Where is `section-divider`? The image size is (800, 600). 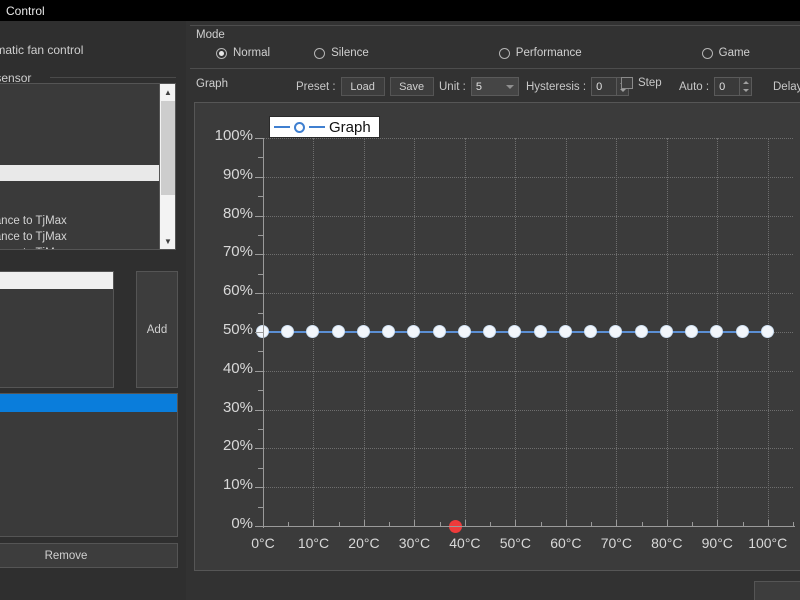 section-divider is located at coordinates (113, 77).